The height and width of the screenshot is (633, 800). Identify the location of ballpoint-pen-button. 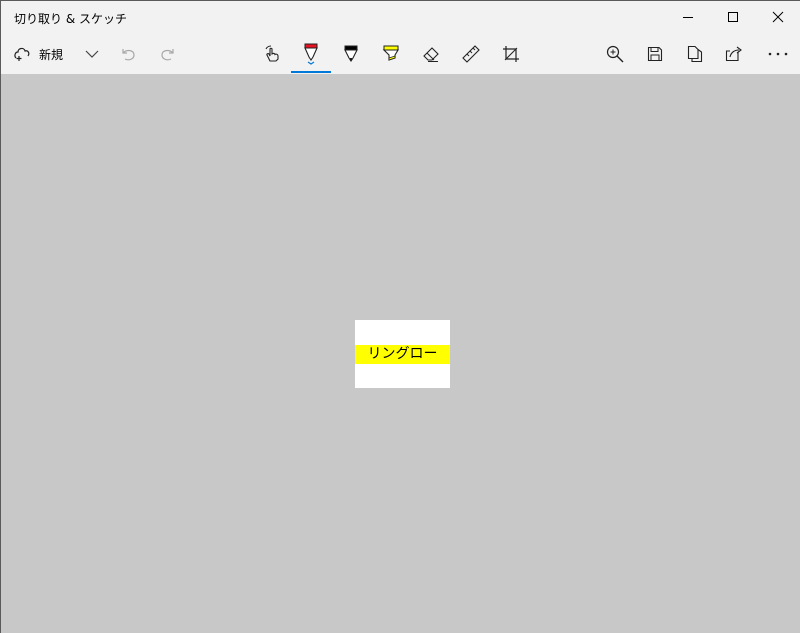
(311, 54).